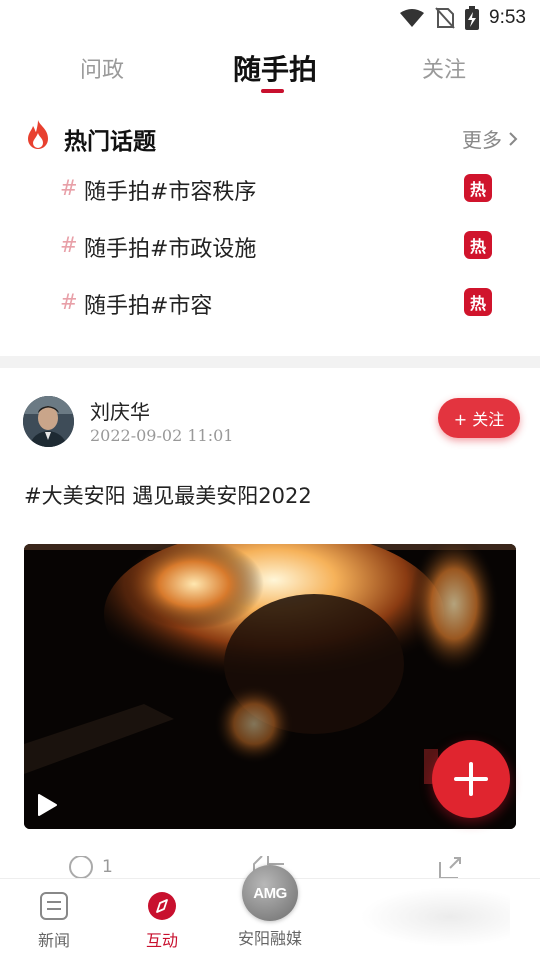  I want to click on author-name: 刘庆华, so click(120, 410).